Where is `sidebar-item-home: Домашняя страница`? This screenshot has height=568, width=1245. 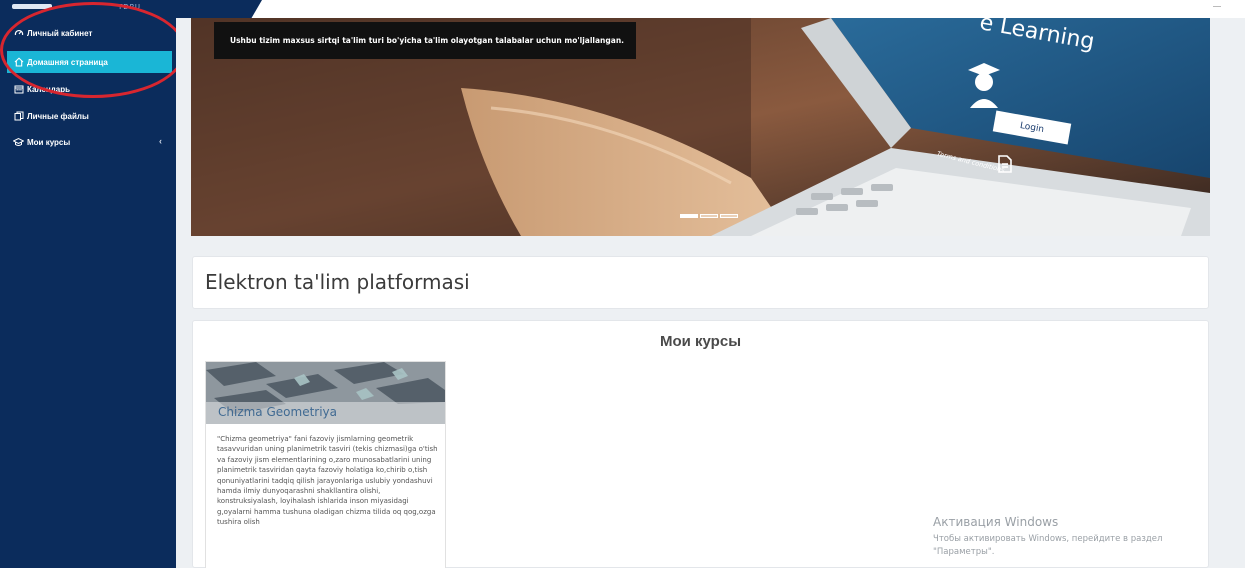 sidebar-item-home: Домашняя страница is located at coordinates (89, 62).